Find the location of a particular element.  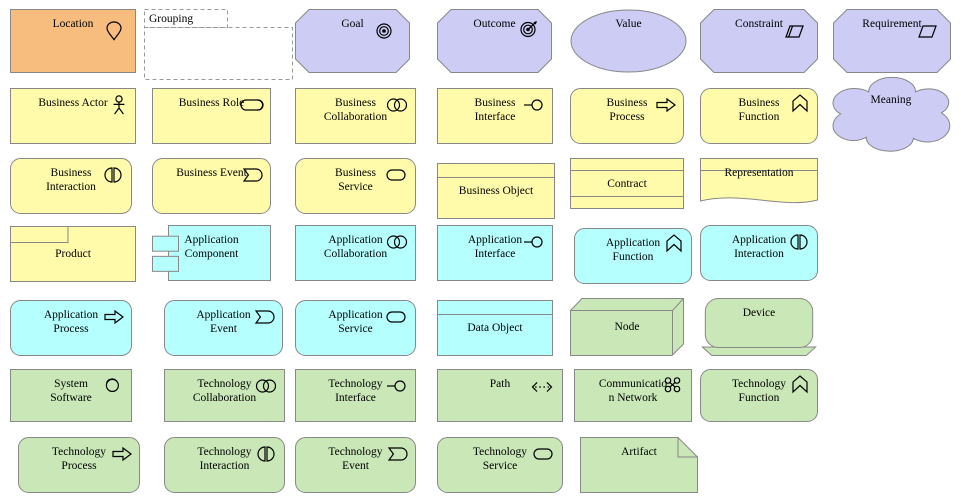

element-shape-grouping is located at coordinates (218, 44).